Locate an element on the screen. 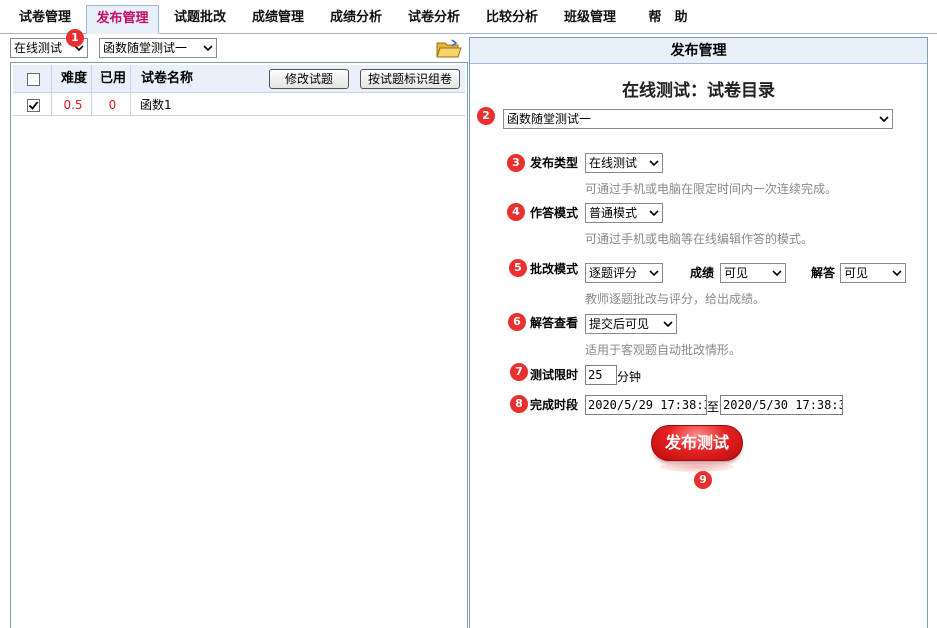  step-badge-2: 2 is located at coordinates (486, 116).